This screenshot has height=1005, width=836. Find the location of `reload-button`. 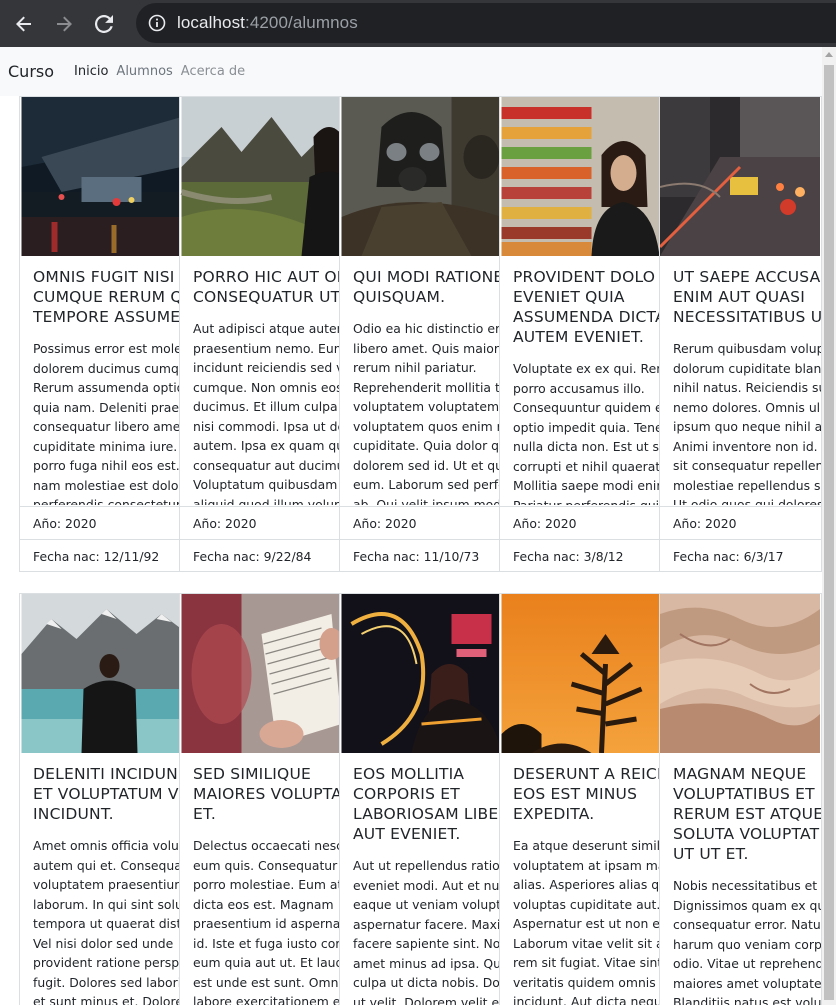

reload-button is located at coordinates (104, 23).